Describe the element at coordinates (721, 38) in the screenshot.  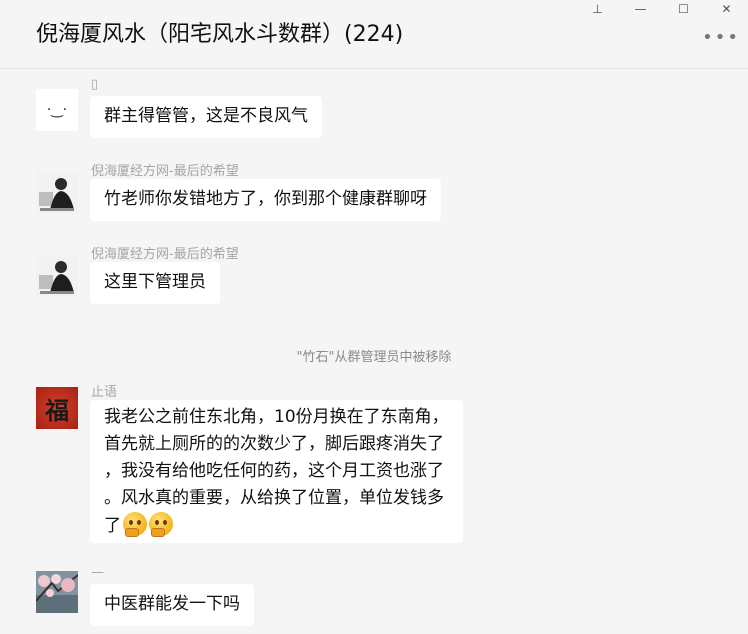
I see `more-options-icon: •••` at that location.